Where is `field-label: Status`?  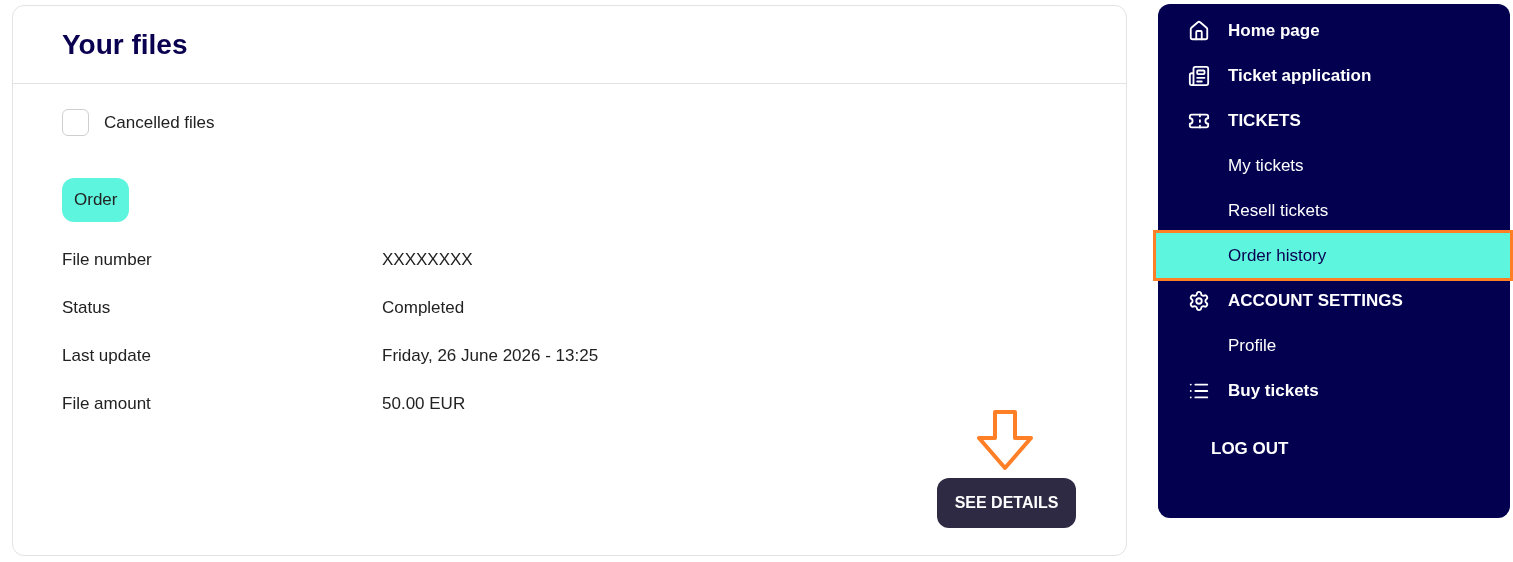 field-label: Status is located at coordinates (87, 307).